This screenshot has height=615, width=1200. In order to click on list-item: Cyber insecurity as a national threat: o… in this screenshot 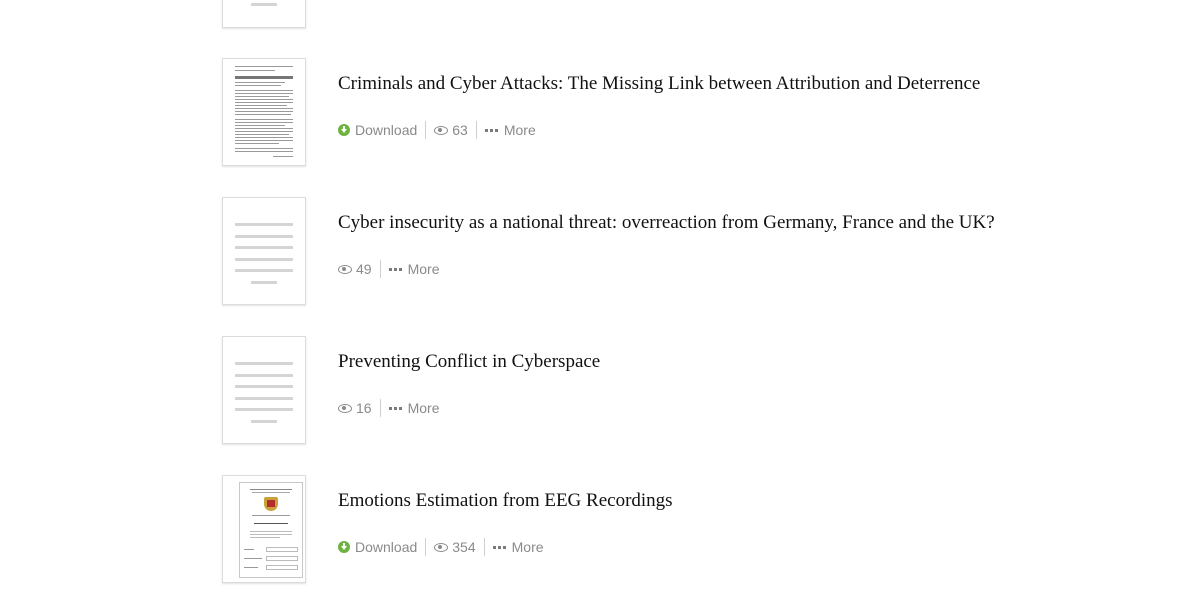, I will do `click(672, 253)`.